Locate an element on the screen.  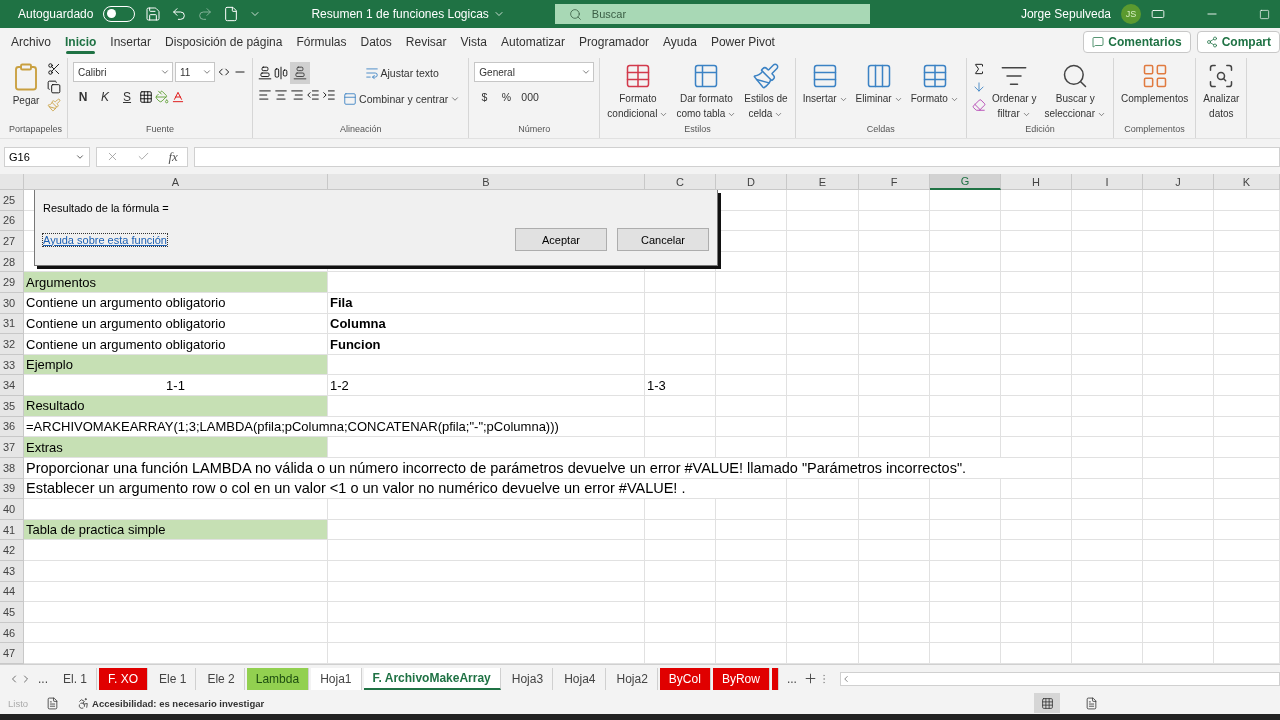
ribbon-display-icon is located at coordinates (1158, 14).